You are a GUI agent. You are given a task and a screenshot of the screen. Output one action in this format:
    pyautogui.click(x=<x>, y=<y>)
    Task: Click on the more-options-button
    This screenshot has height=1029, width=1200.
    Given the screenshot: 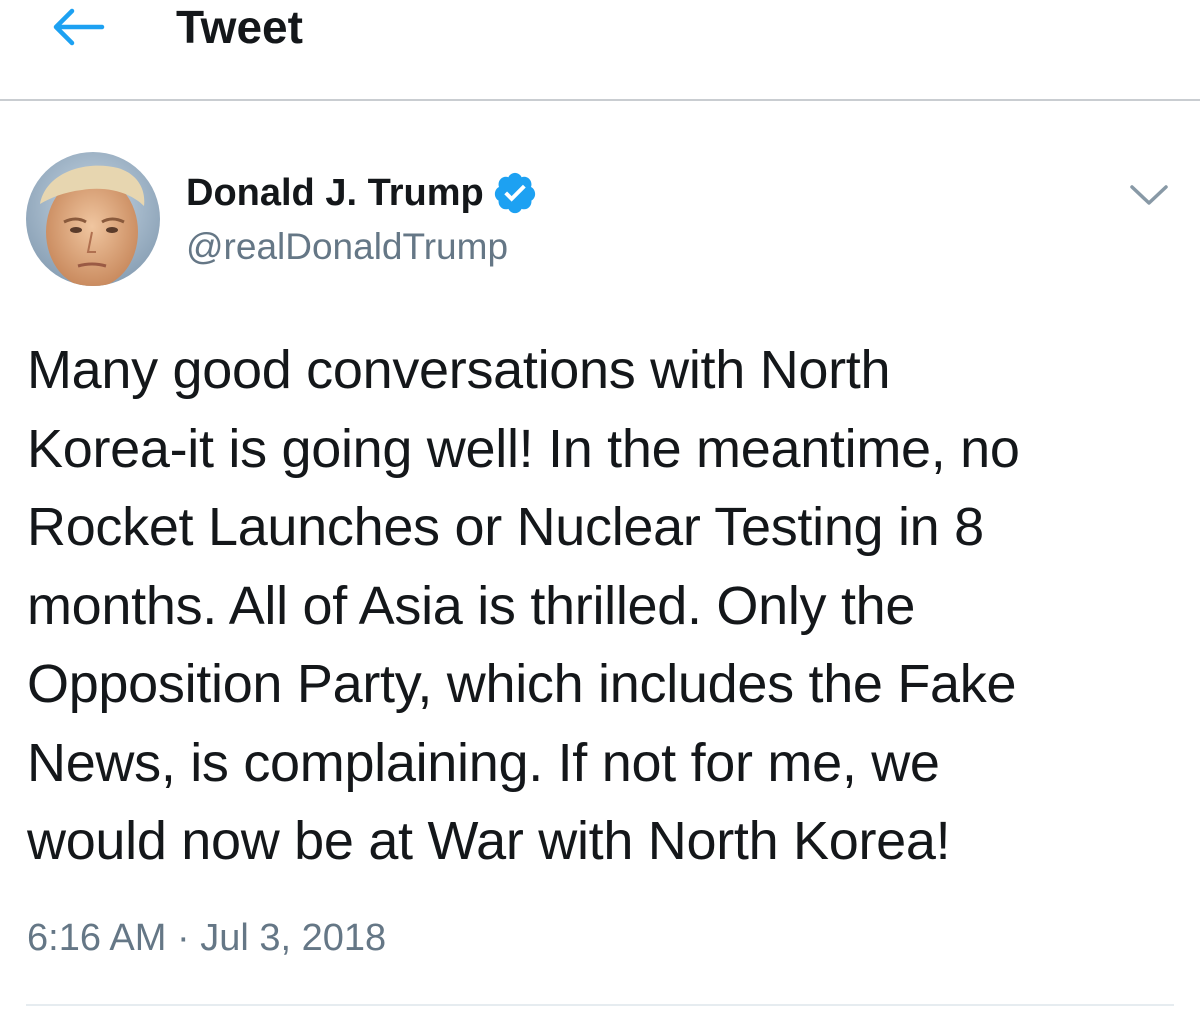 What is the action you would take?
    pyautogui.click(x=1149, y=195)
    